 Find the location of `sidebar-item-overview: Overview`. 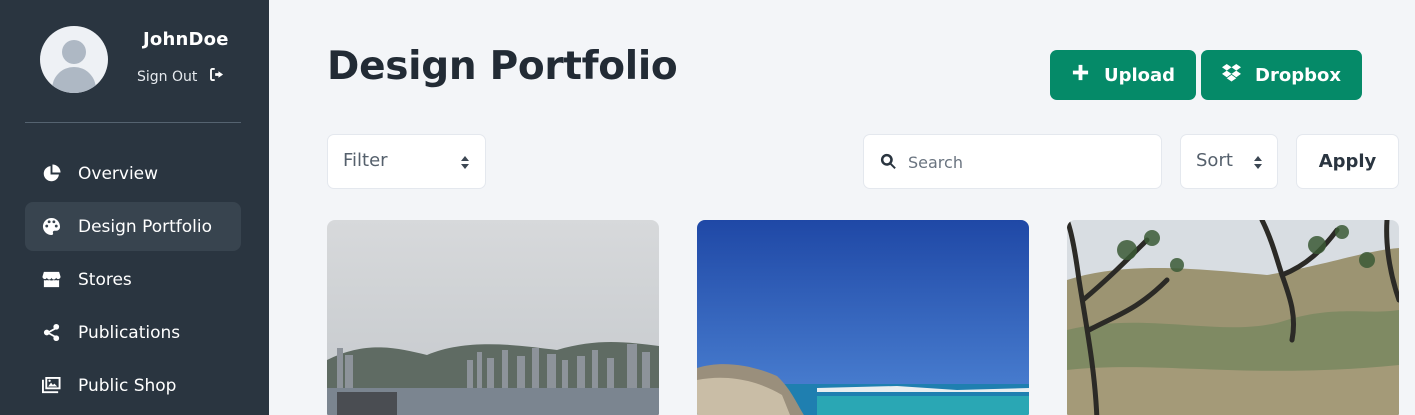

sidebar-item-overview: Overview is located at coordinates (133, 173).